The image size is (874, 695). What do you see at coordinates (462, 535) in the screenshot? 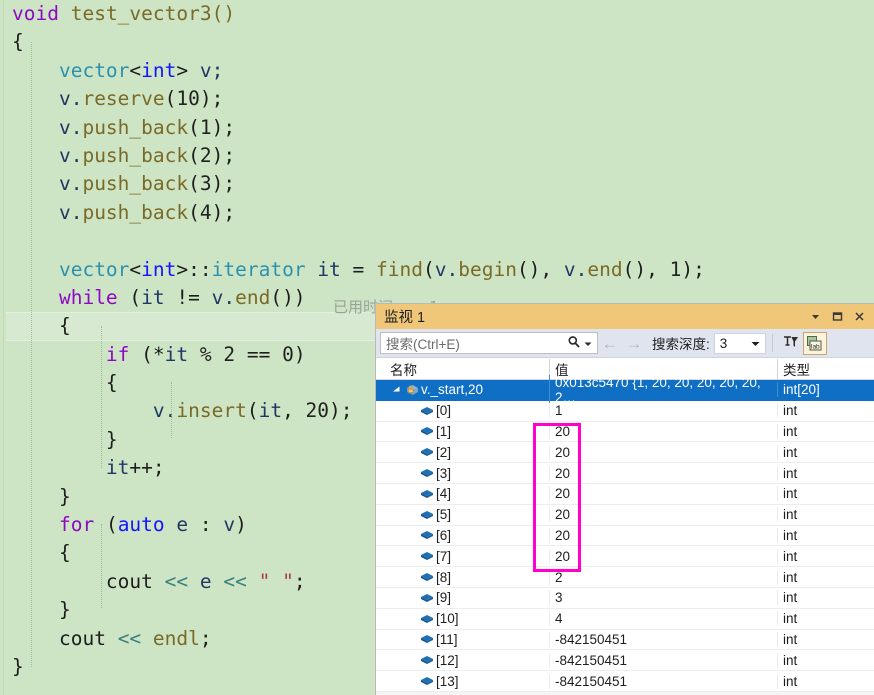
I see `cell-name: [6]` at bounding box center [462, 535].